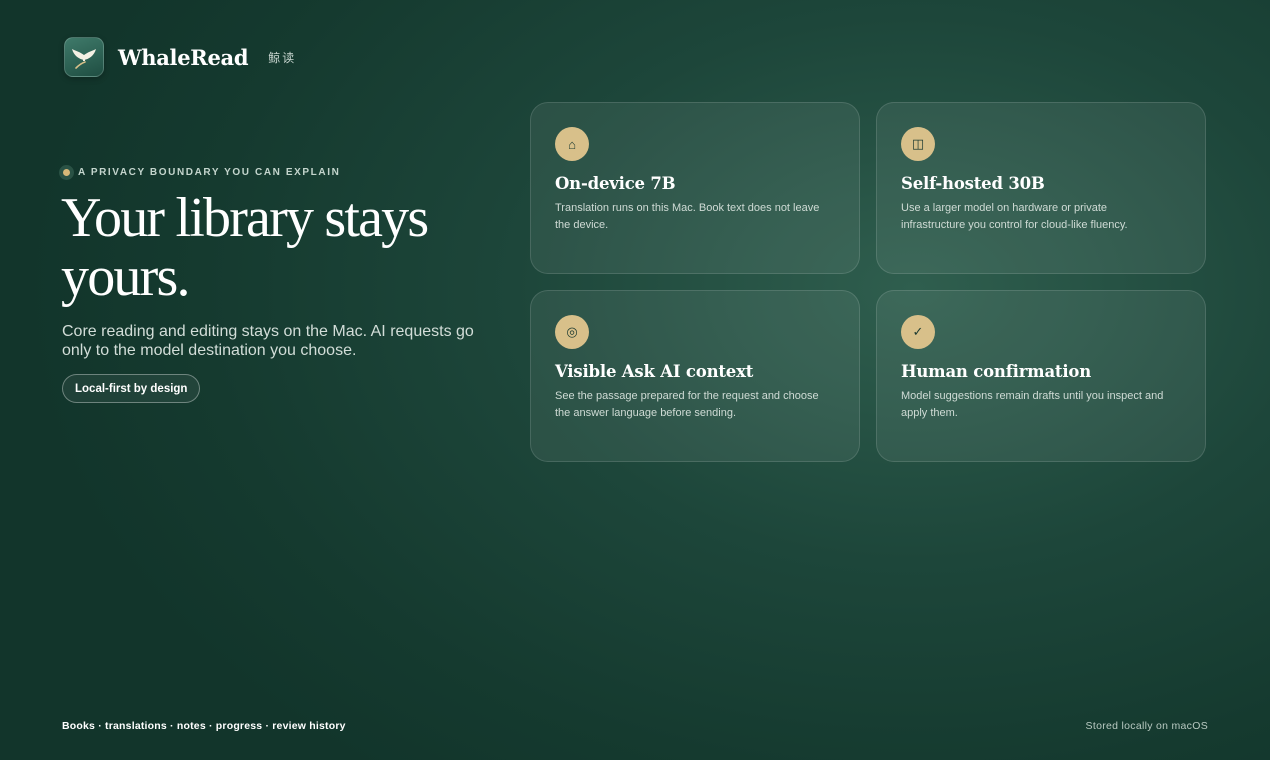 This screenshot has height=760, width=1270. What do you see at coordinates (615, 183) in the screenshot?
I see `card-title: On-device 7B` at bounding box center [615, 183].